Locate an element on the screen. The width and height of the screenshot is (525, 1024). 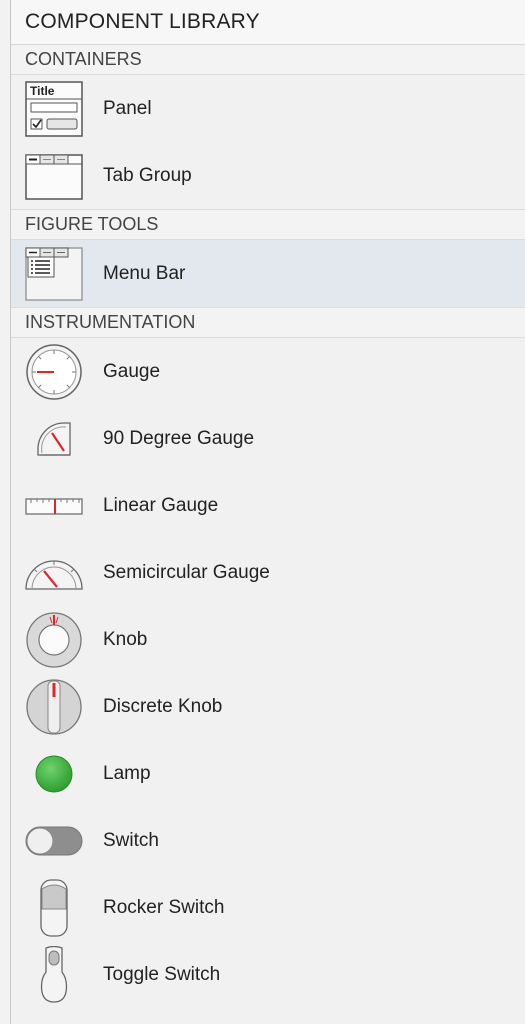
menu-bar-icon is located at coordinates (54, 274).